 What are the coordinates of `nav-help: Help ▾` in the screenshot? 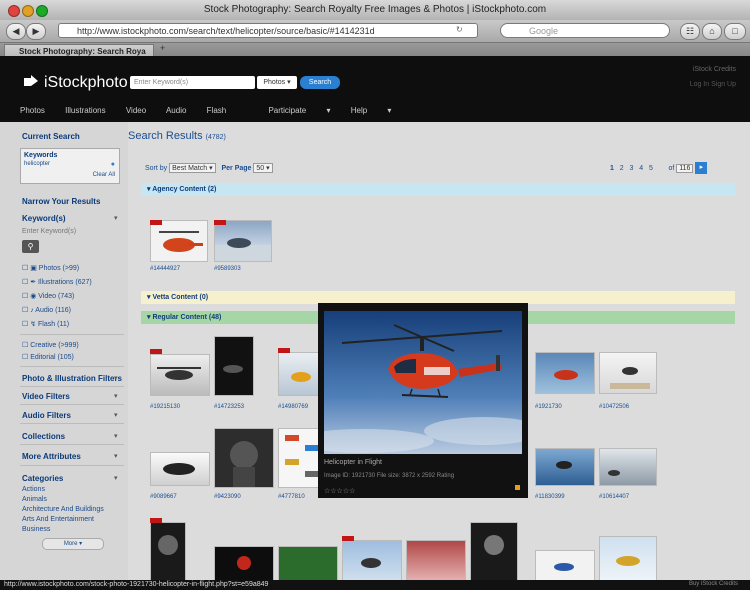 It's located at (371, 110).